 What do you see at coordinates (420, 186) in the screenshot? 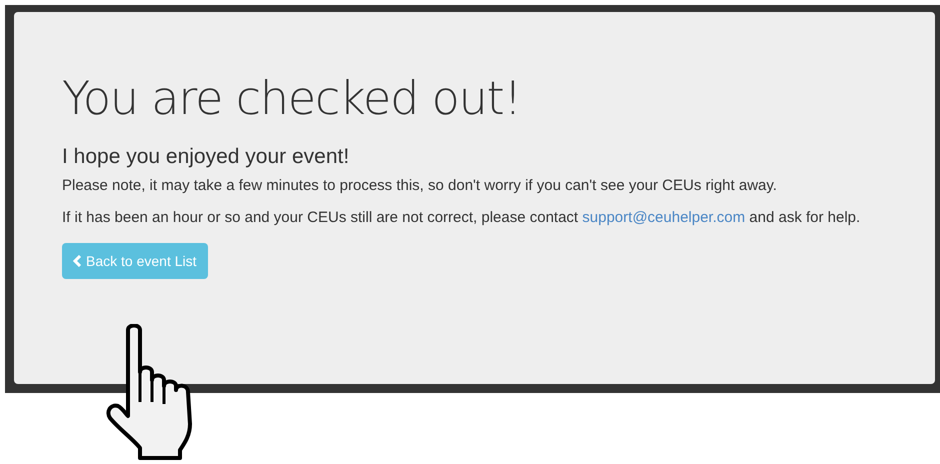
I see `processing-note: Please note, it may take a few minutes to process this, so don't worry if you can't see your CEUs right away.` at bounding box center [420, 186].